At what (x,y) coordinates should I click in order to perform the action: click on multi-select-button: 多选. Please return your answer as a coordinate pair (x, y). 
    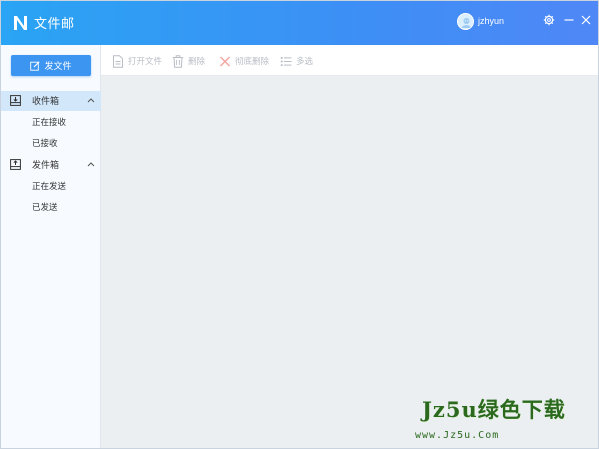
    Looking at the image, I should click on (296, 61).